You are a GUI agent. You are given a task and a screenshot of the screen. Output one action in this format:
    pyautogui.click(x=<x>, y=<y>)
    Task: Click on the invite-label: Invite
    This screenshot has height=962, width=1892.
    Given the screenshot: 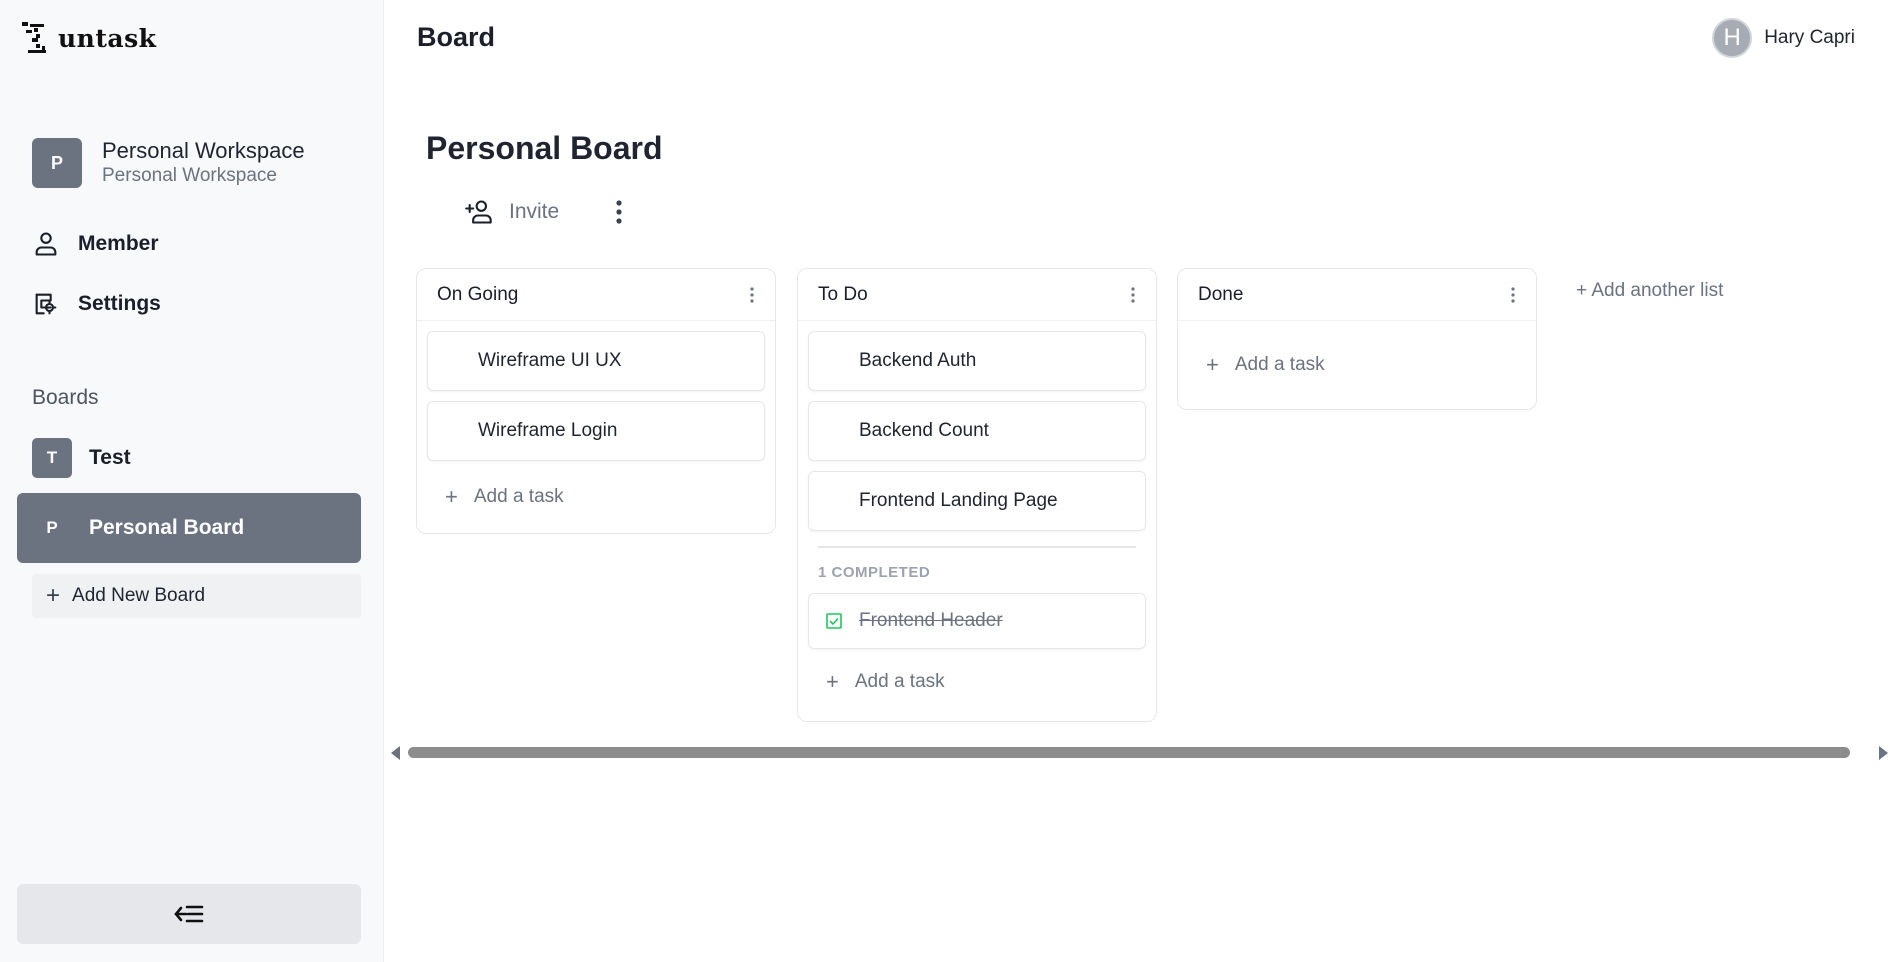 What is the action you would take?
    pyautogui.click(x=534, y=211)
    